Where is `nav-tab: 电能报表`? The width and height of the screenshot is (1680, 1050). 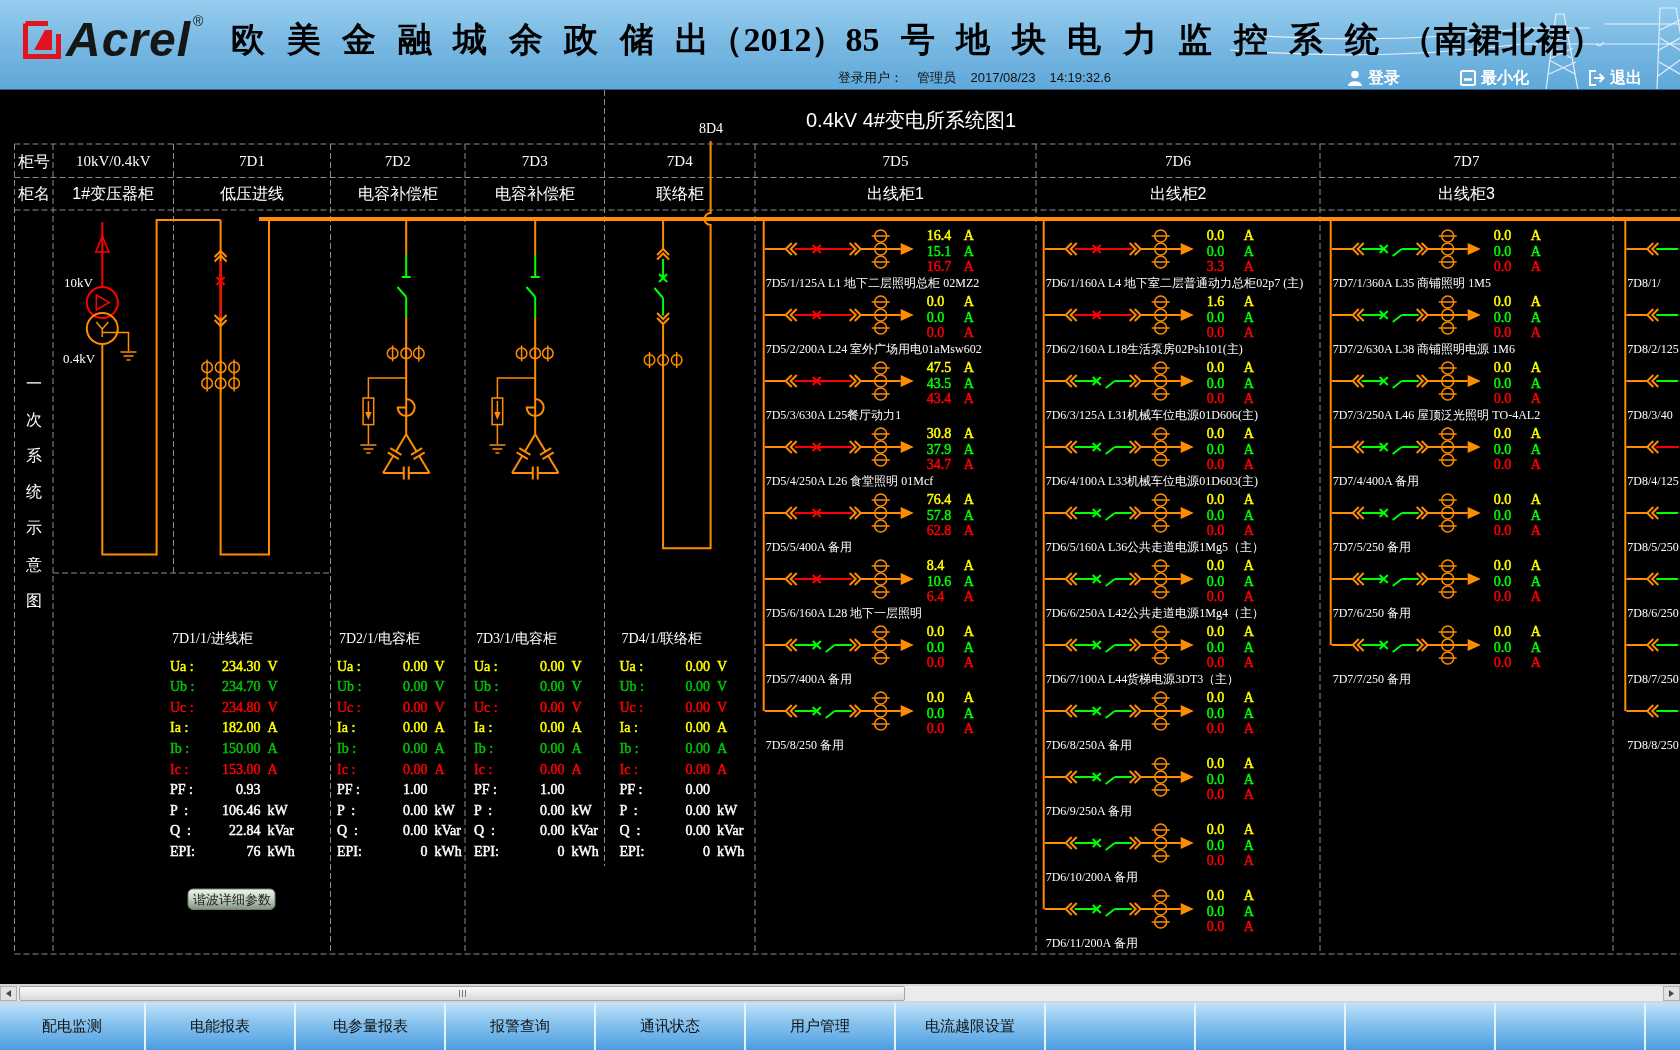 nav-tab: 电能报表 is located at coordinates (221, 1026).